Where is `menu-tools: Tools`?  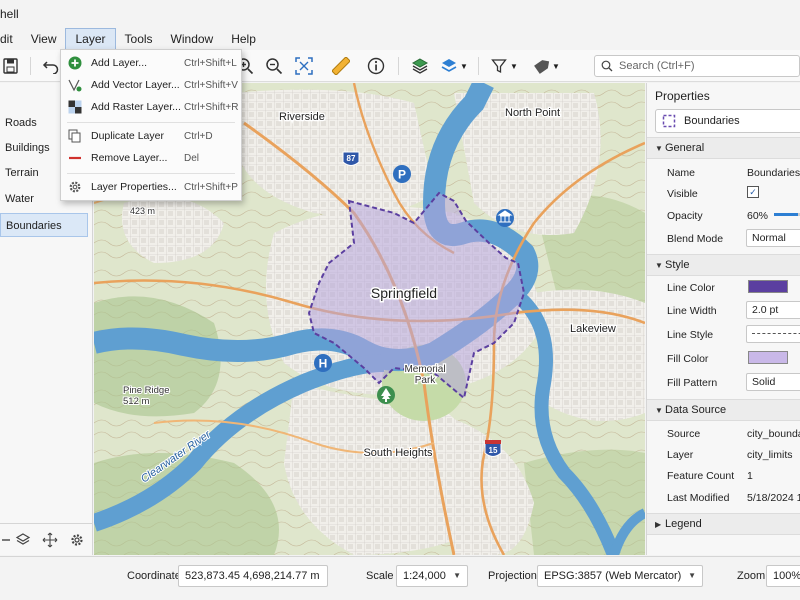
menu-tools: Tools is located at coordinates (139, 39).